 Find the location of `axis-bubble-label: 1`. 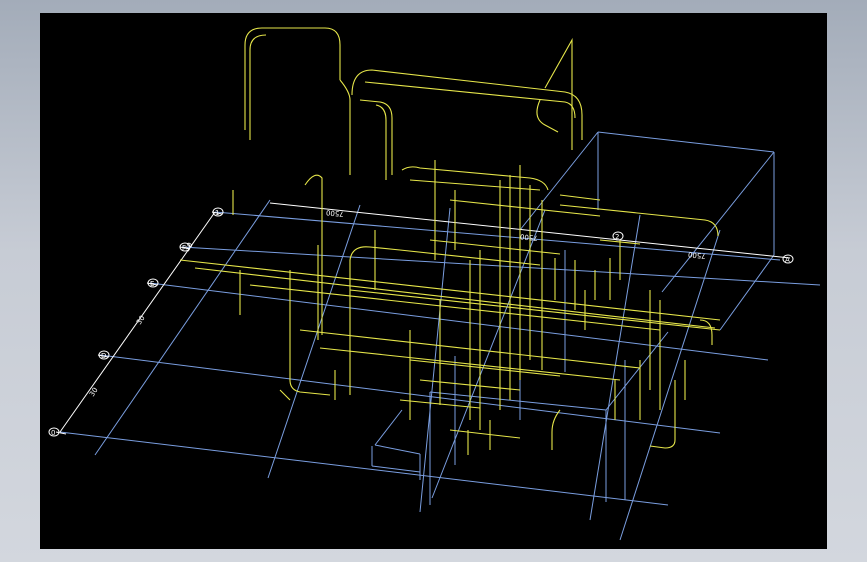

axis-bubble-label: 1 is located at coordinates (217, 213).